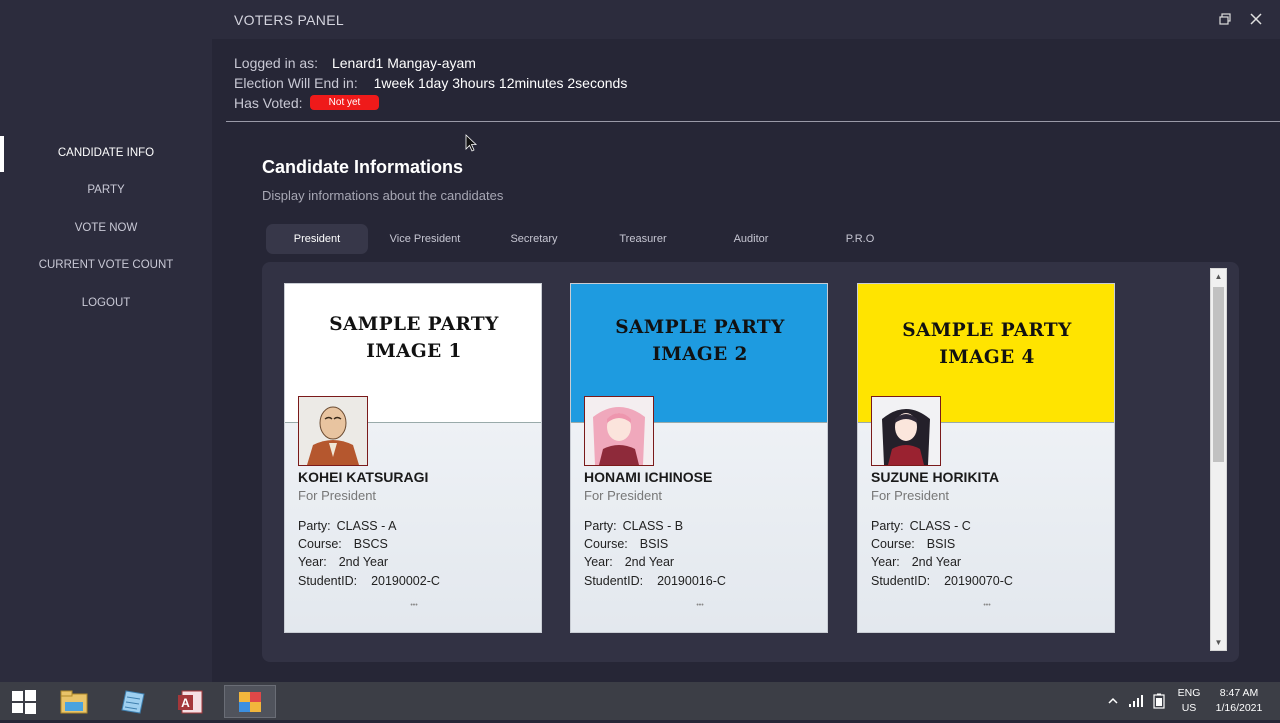 This screenshot has height=723, width=1280. What do you see at coordinates (1159, 701) in the screenshot?
I see `battery-icon` at bounding box center [1159, 701].